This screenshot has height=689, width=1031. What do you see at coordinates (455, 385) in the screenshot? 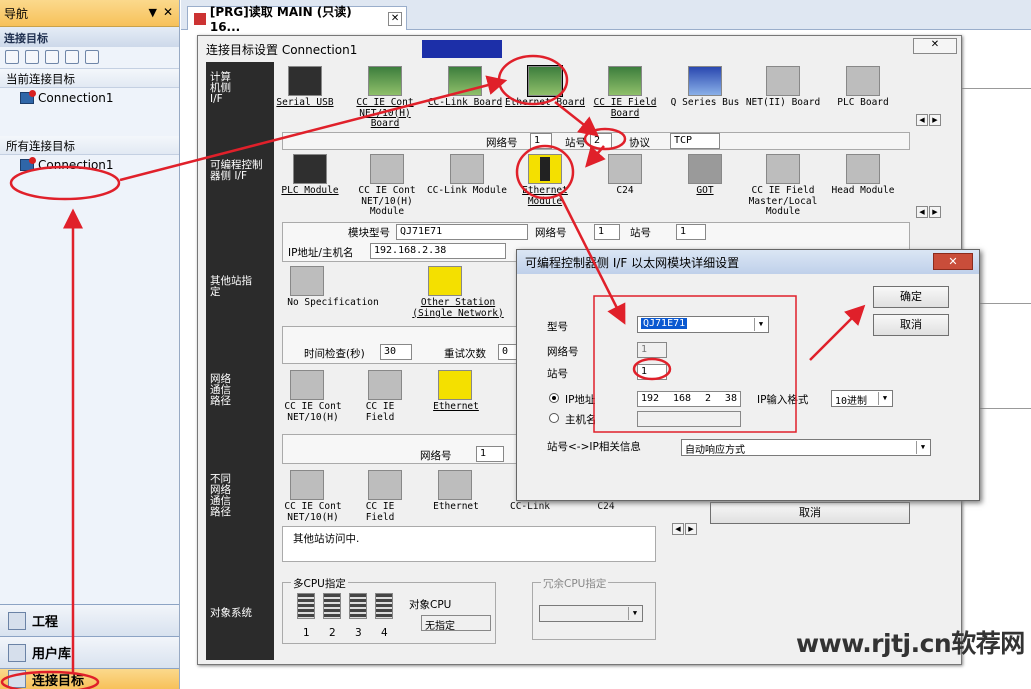
I see `route-ethernet-icon` at bounding box center [455, 385].